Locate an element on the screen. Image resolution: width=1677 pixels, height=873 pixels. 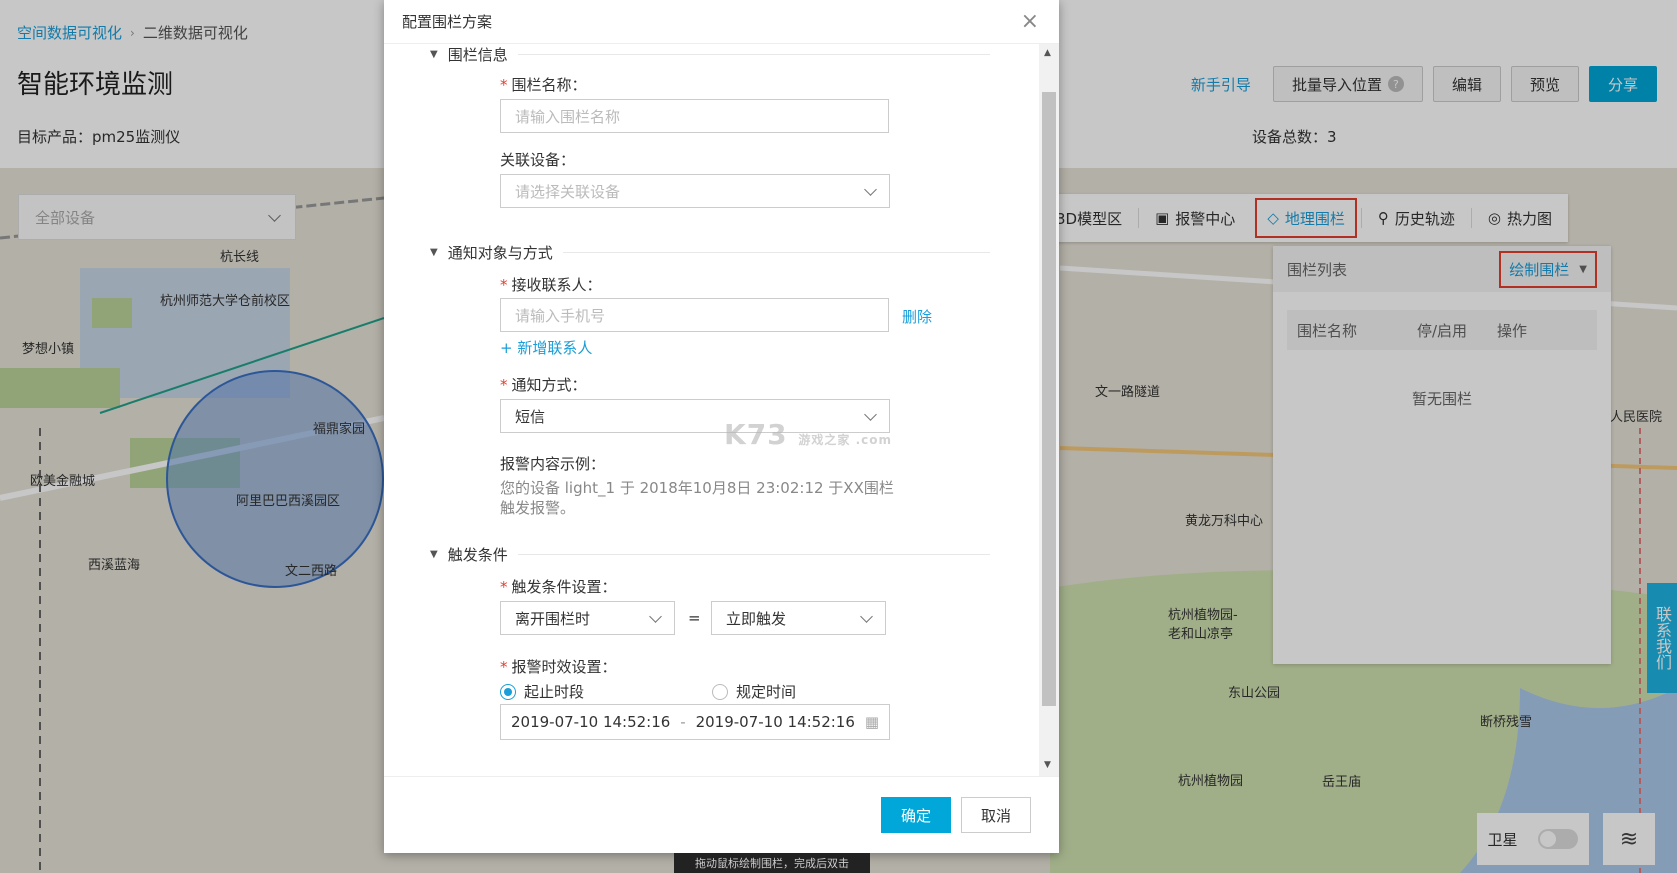
fence-name-input: 请输入围栏名称 is located at coordinates (694, 116).